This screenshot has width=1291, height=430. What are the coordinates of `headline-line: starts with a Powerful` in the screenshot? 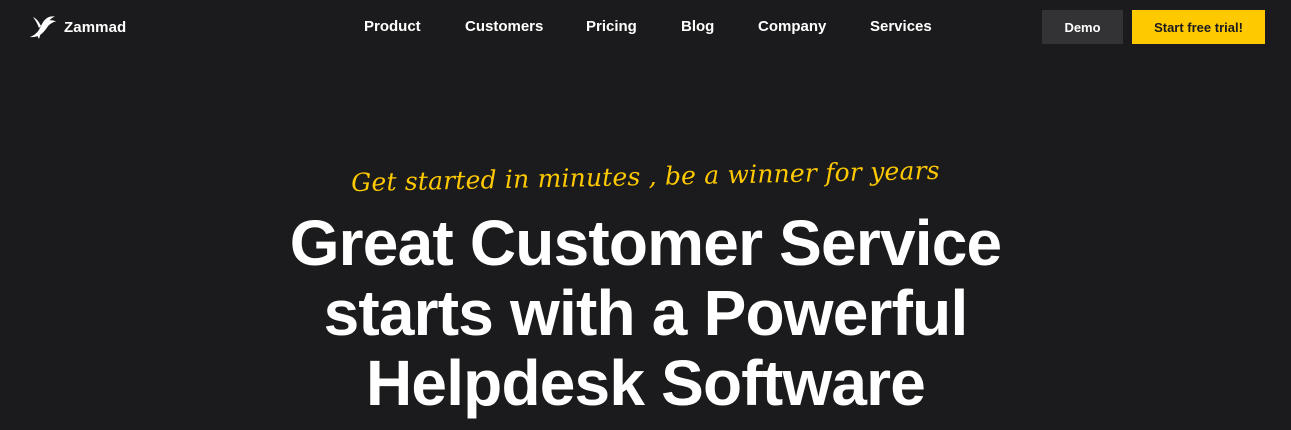 It's located at (646, 313).